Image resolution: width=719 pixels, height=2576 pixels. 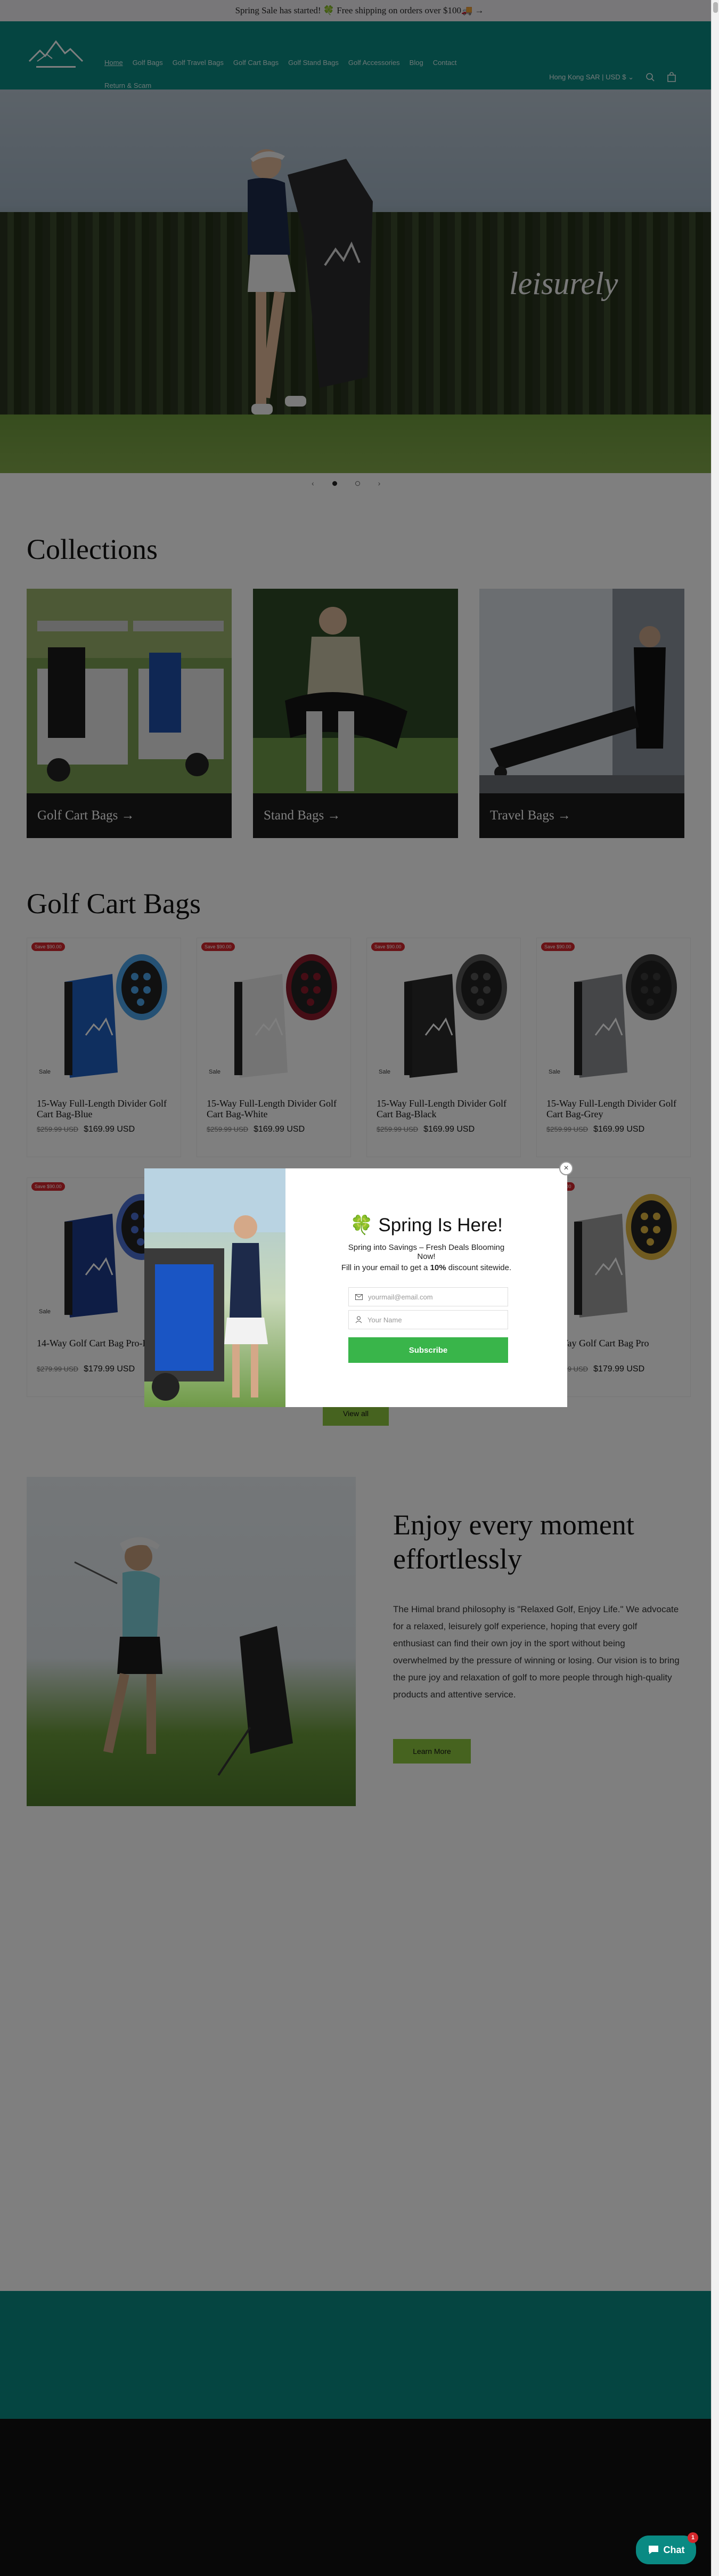 I want to click on subscribe-button: Subscribe, so click(x=428, y=1350).